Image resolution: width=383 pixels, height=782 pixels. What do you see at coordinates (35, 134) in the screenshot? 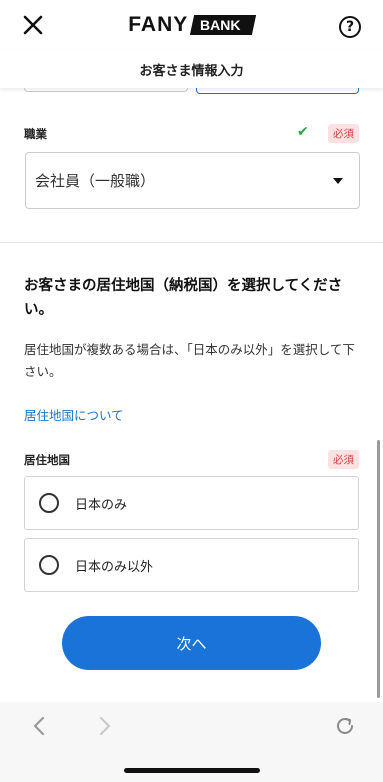
I see `occupation-label: 職業` at bounding box center [35, 134].